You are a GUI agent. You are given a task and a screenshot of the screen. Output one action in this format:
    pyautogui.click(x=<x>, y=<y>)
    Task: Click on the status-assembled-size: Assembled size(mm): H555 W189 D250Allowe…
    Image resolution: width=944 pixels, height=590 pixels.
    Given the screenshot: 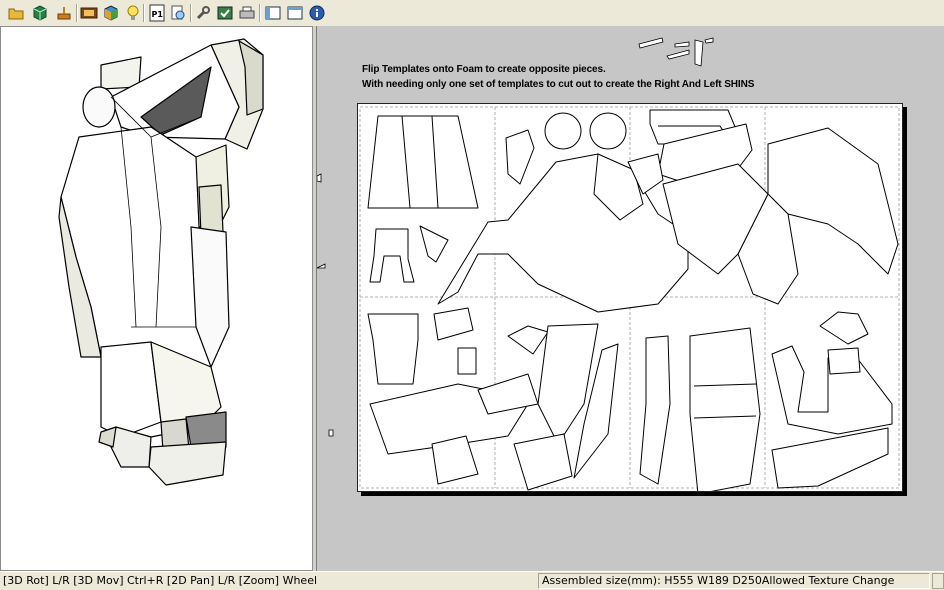 What is the action you would take?
    pyautogui.click(x=734, y=581)
    